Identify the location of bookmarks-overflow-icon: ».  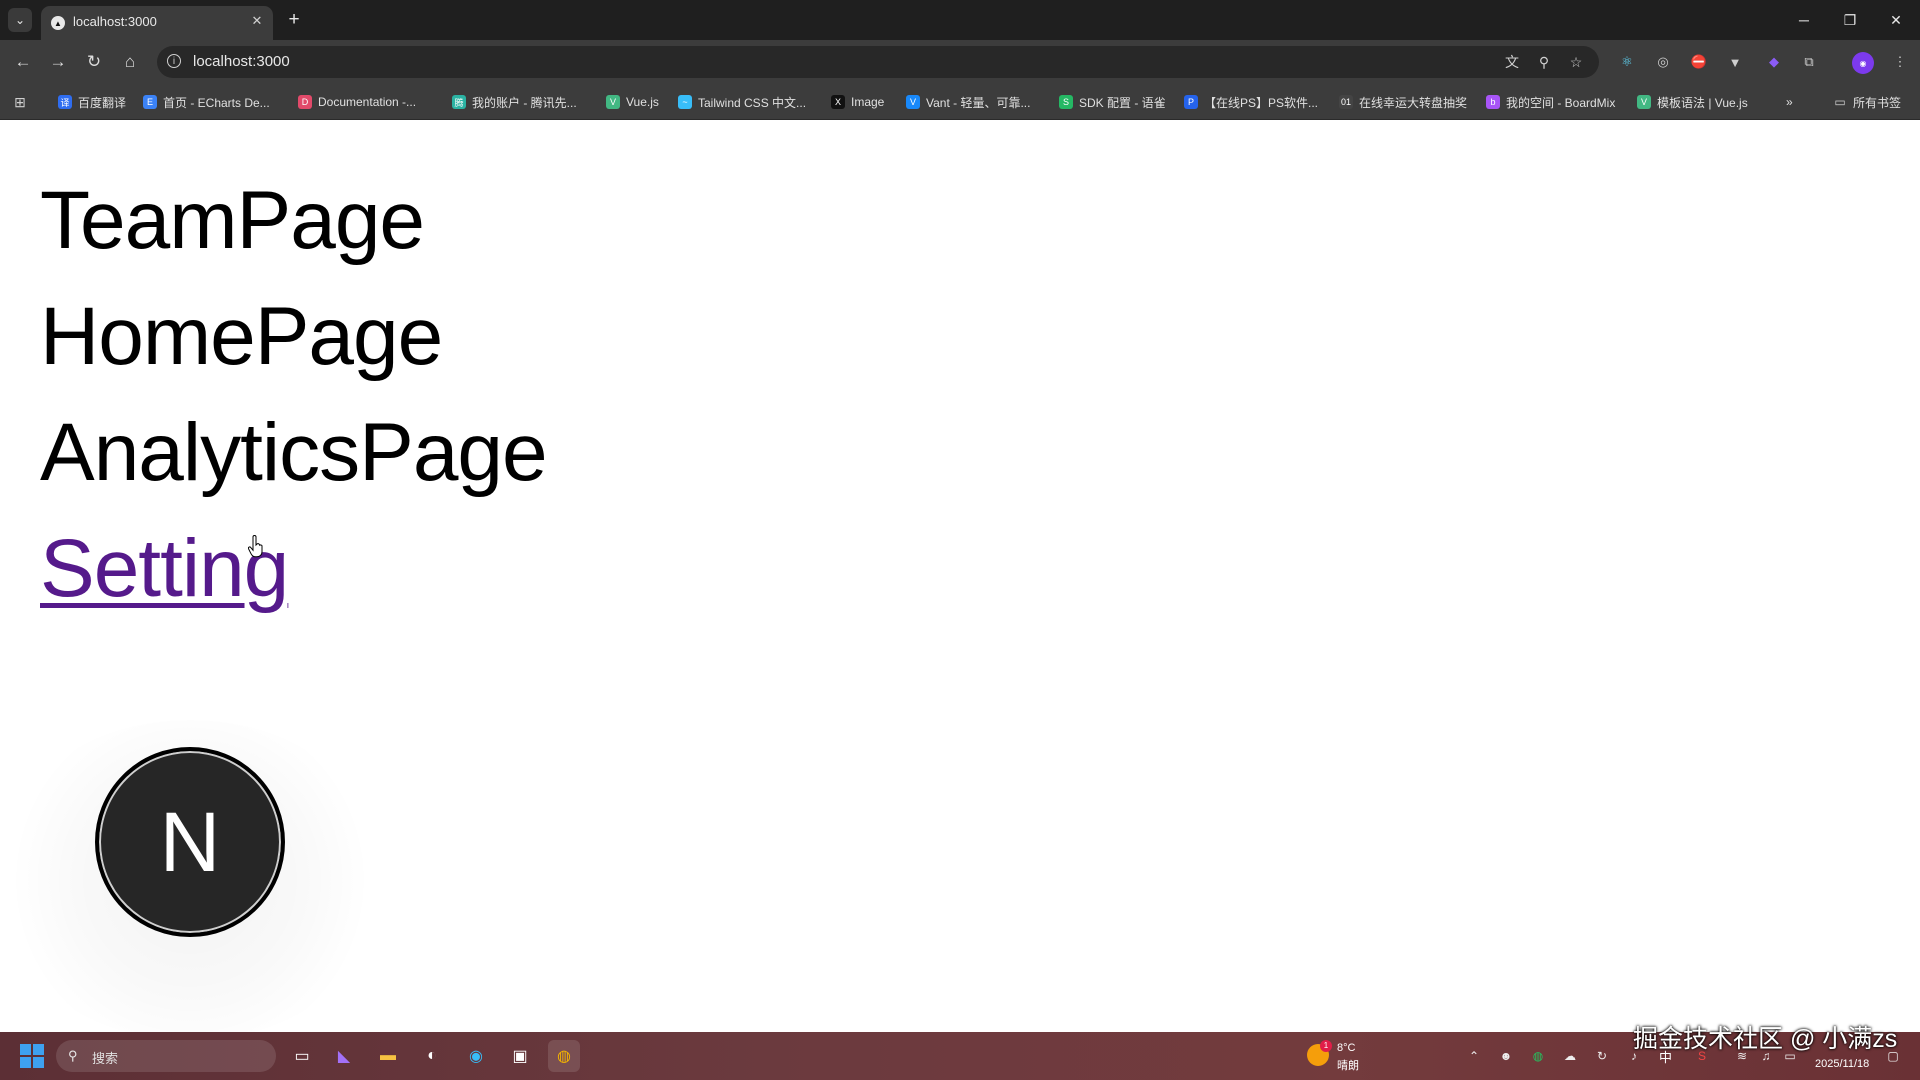
(1789, 102).